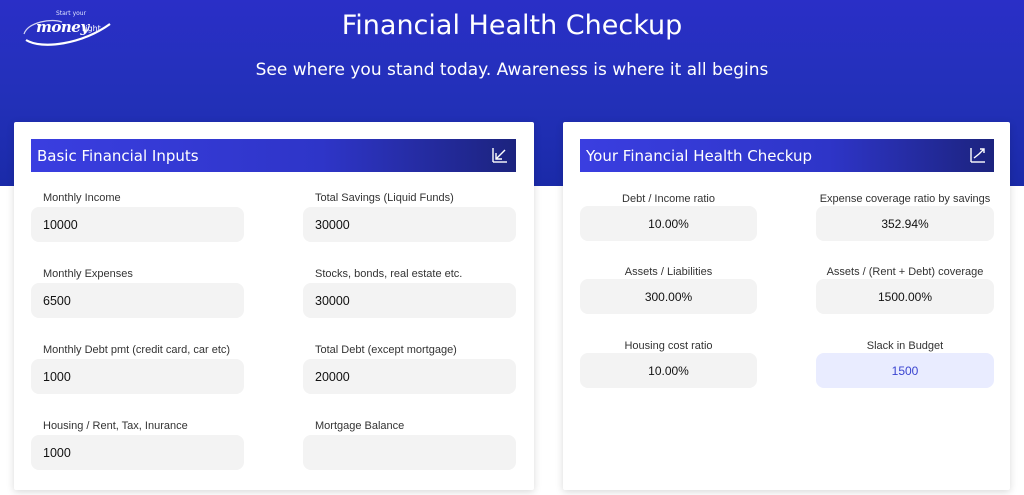 The height and width of the screenshot is (495, 1024). What do you see at coordinates (905, 370) in the screenshot?
I see `slack-budget-value: 1500` at bounding box center [905, 370].